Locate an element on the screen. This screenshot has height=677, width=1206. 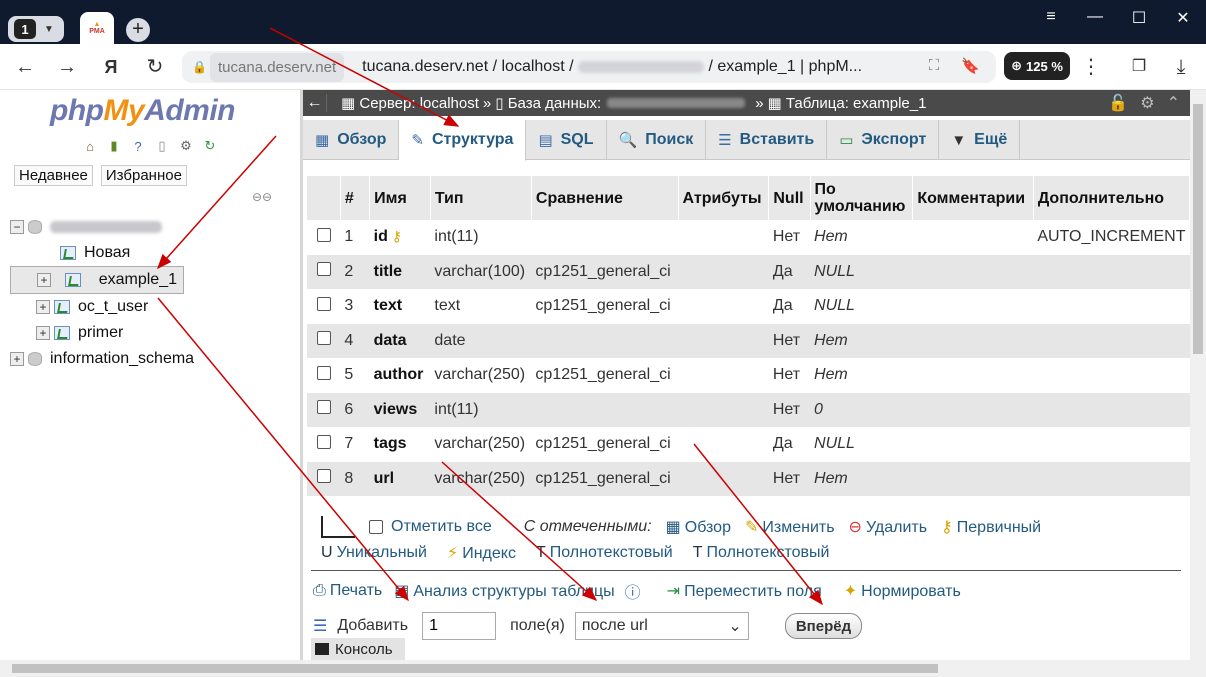
table-row: 1 id ⚷ int(11) Нет Нет AUTO_INCREMENT is located at coordinates (748, 237).